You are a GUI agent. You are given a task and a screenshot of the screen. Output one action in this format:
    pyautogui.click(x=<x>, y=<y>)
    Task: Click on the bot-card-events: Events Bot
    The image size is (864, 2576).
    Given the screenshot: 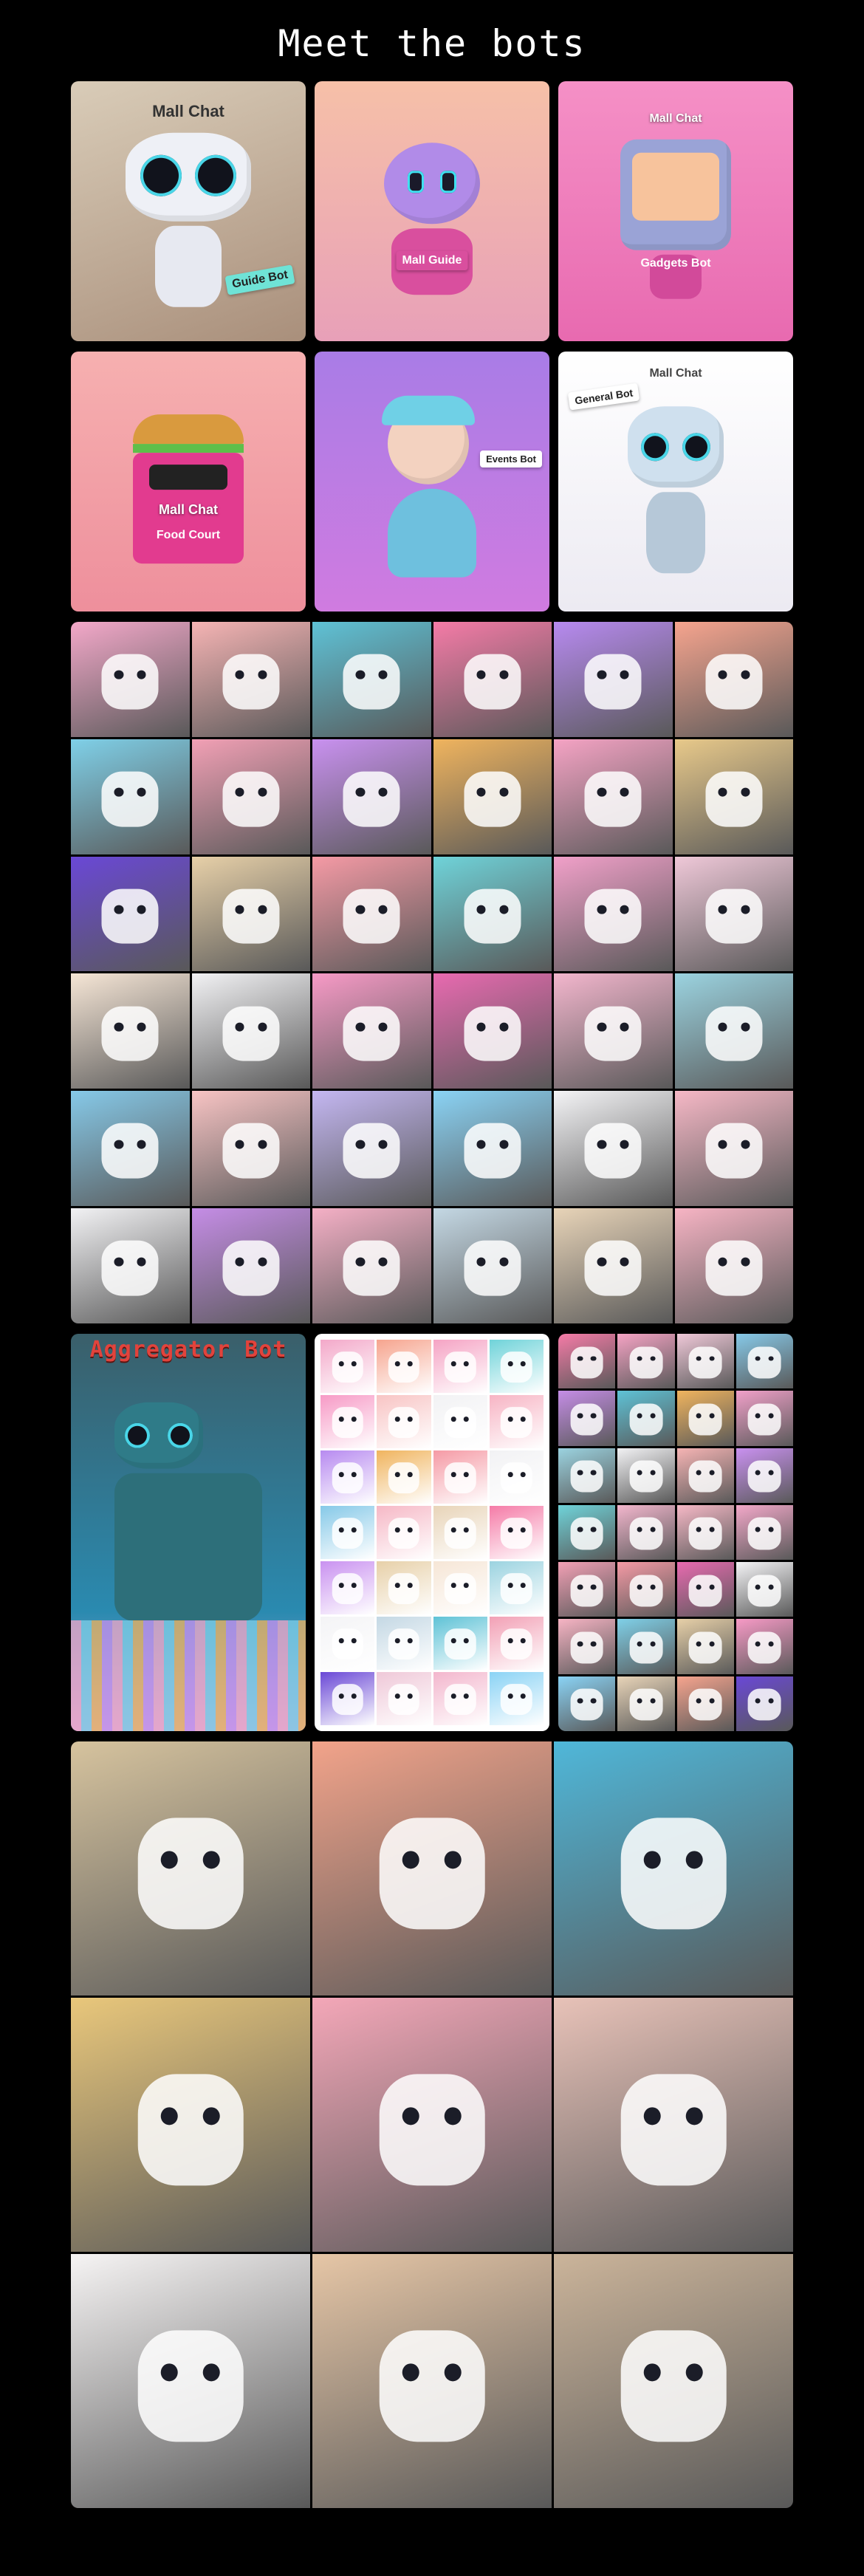 What is the action you would take?
    pyautogui.click(x=432, y=482)
    